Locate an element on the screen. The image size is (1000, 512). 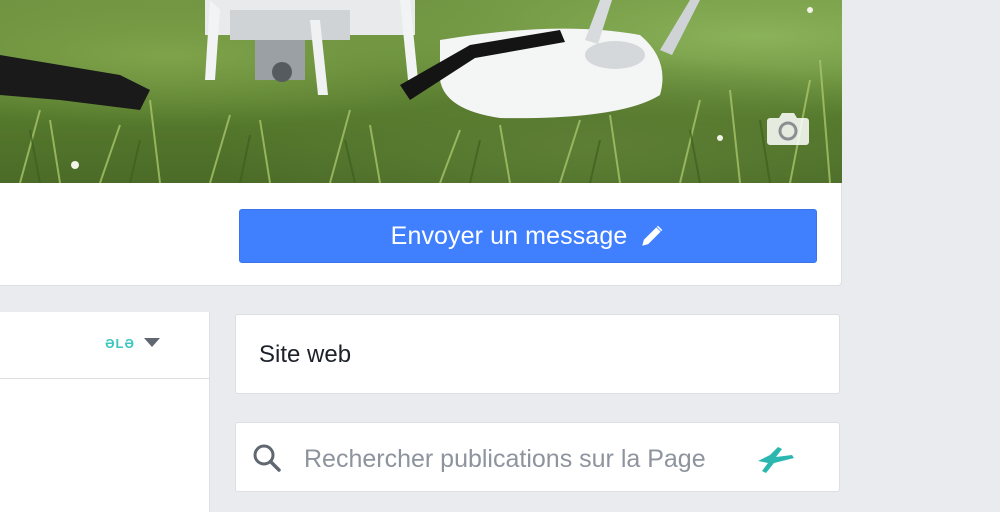
left-panel-card: ƏLƏ is located at coordinates (105, 412).